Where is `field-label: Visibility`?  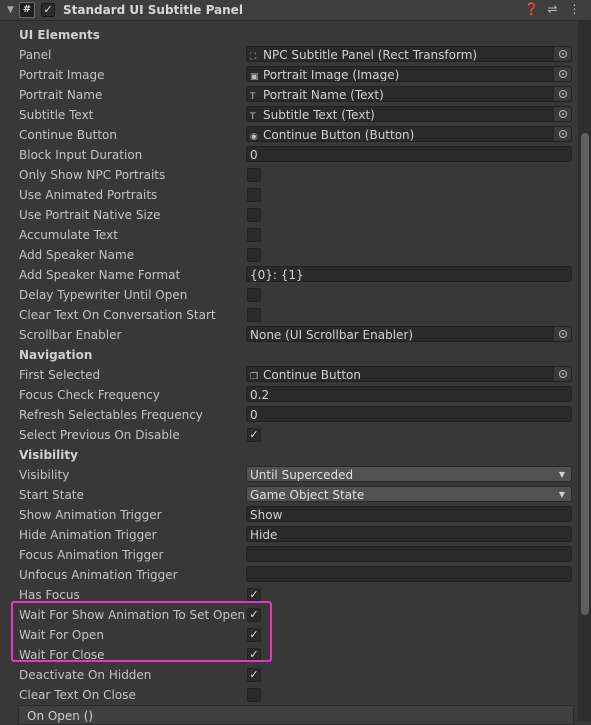
field-label: Visibility is located at coordinates (44, 475).